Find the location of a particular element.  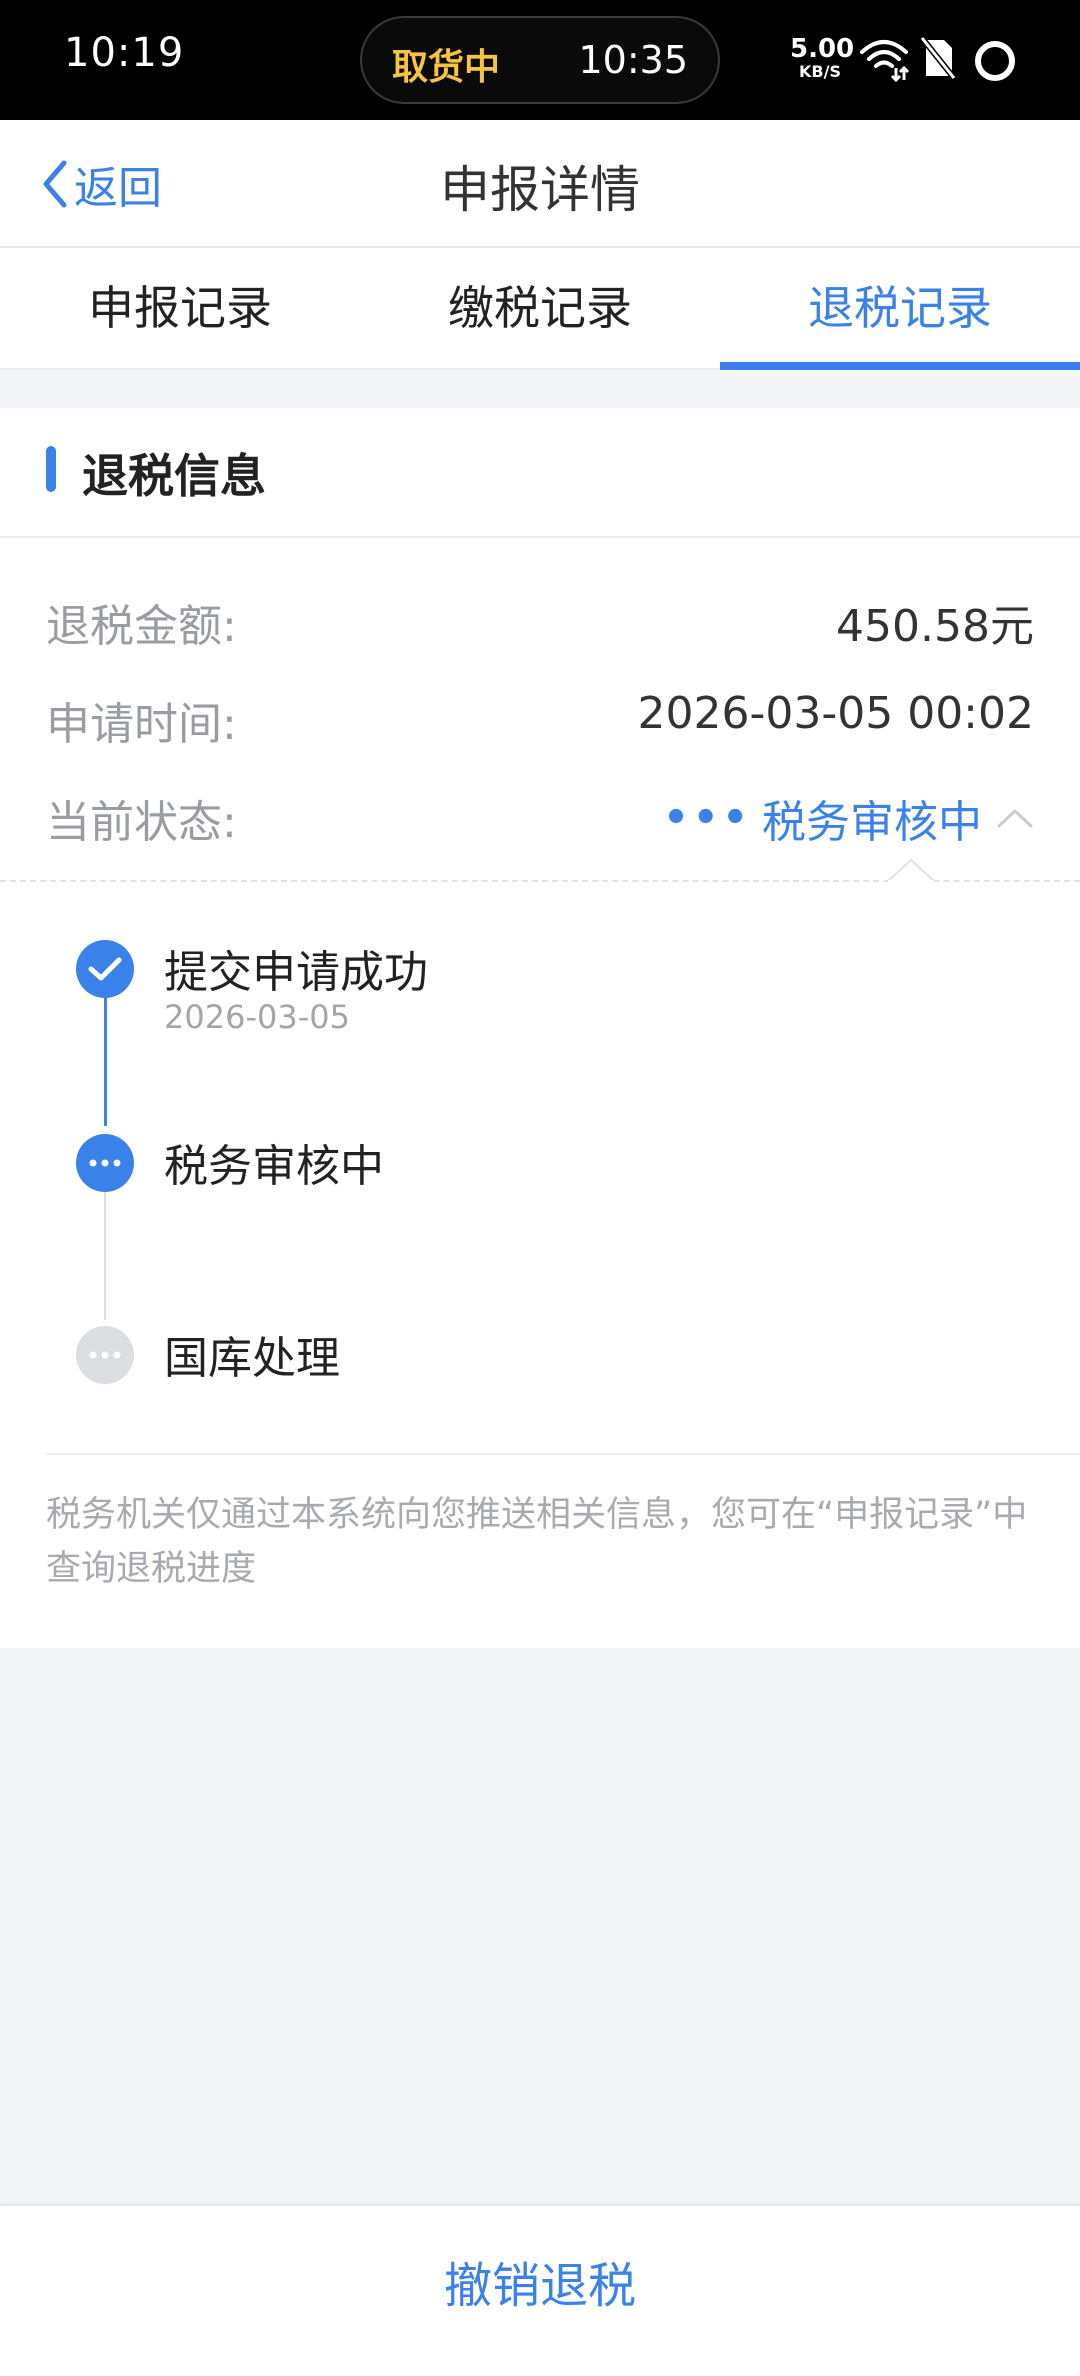

no-sim-icon is located at coordinates (938, 60).